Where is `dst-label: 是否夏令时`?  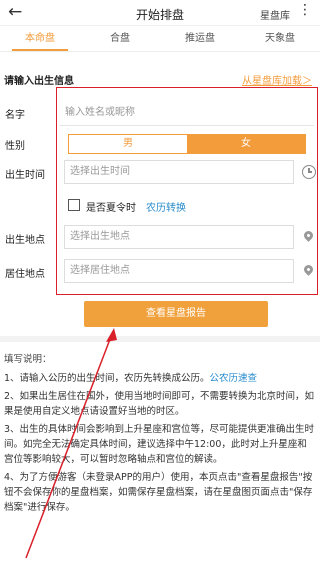
dst-label: 是否夏令时 is located at coordinates (111, 208).